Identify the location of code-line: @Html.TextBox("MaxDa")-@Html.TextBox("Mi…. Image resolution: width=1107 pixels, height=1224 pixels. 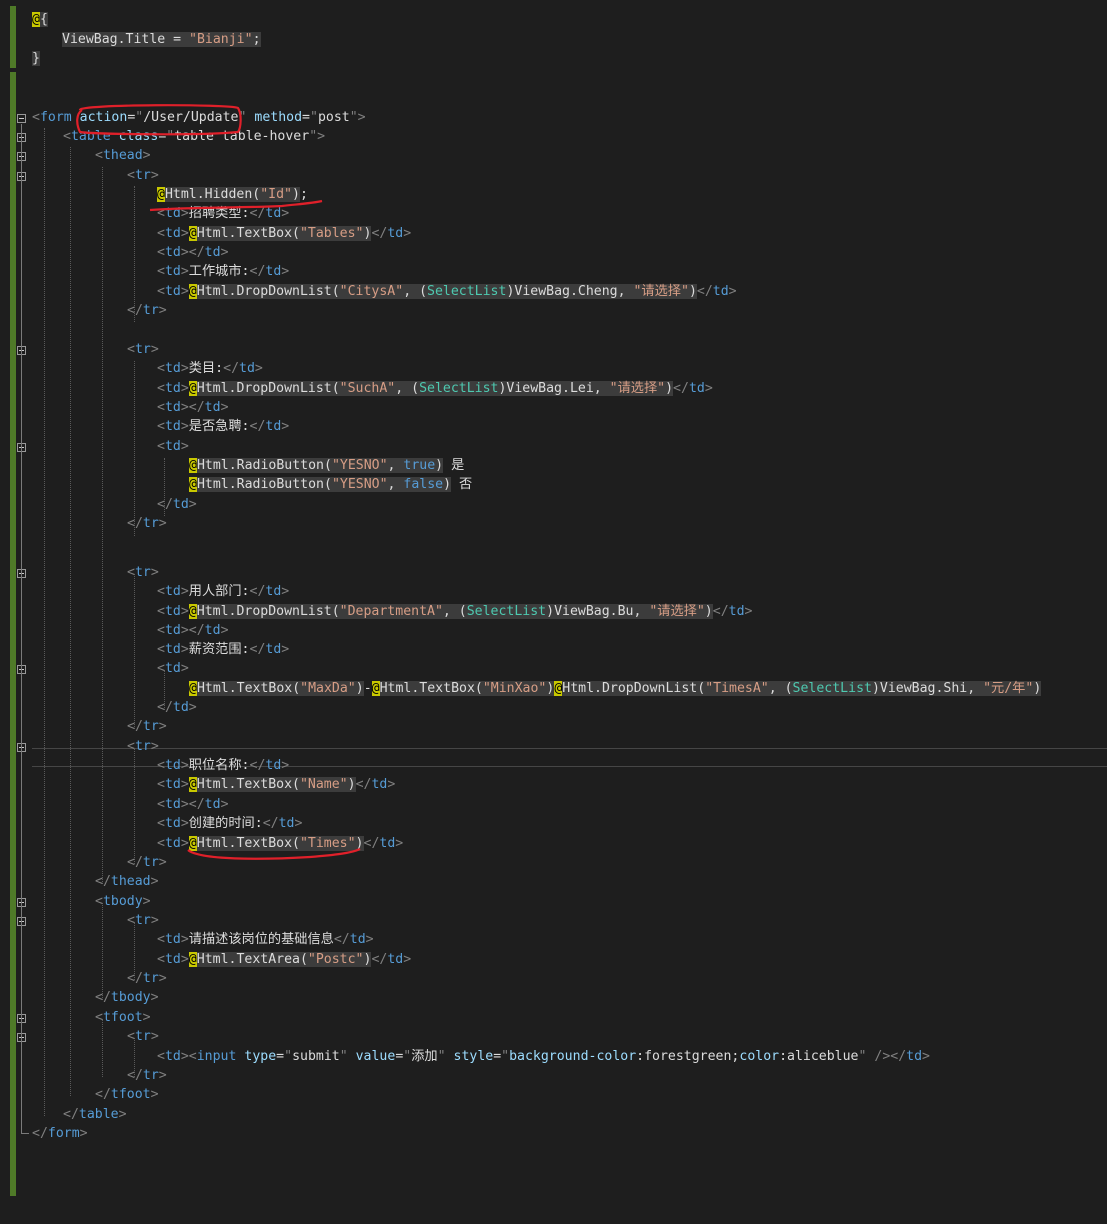
(615, 688).